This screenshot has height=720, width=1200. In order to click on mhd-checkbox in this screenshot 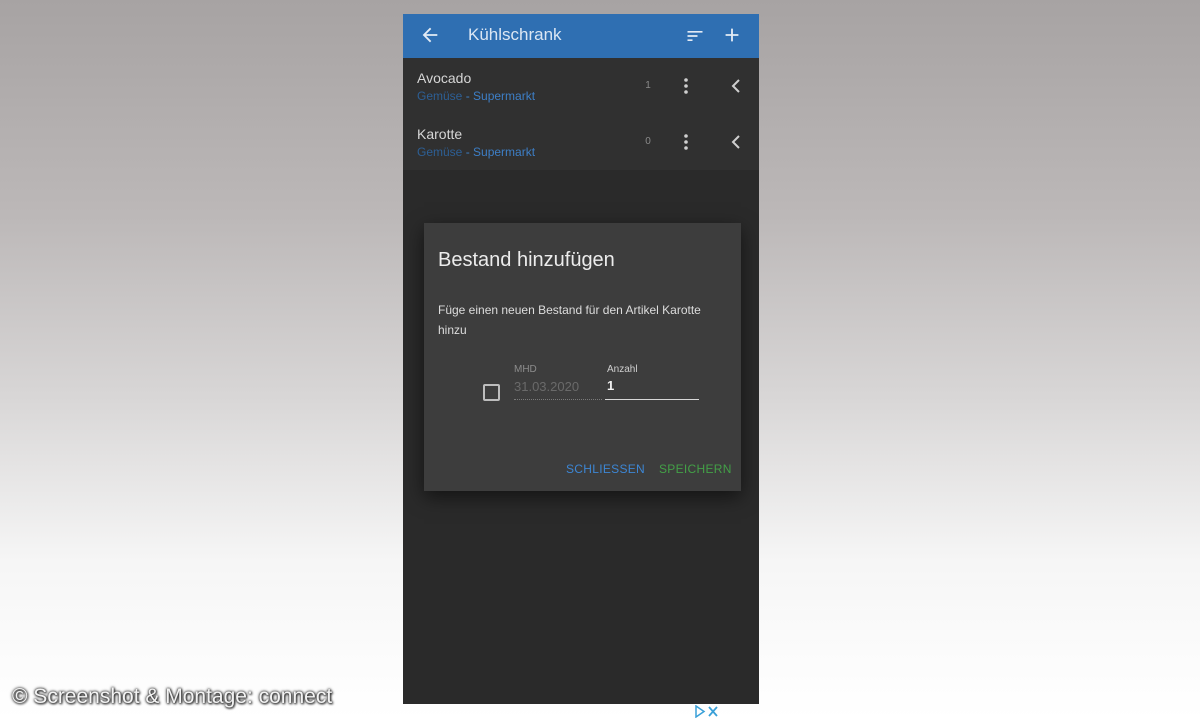, I will do `click(491, 392)`.